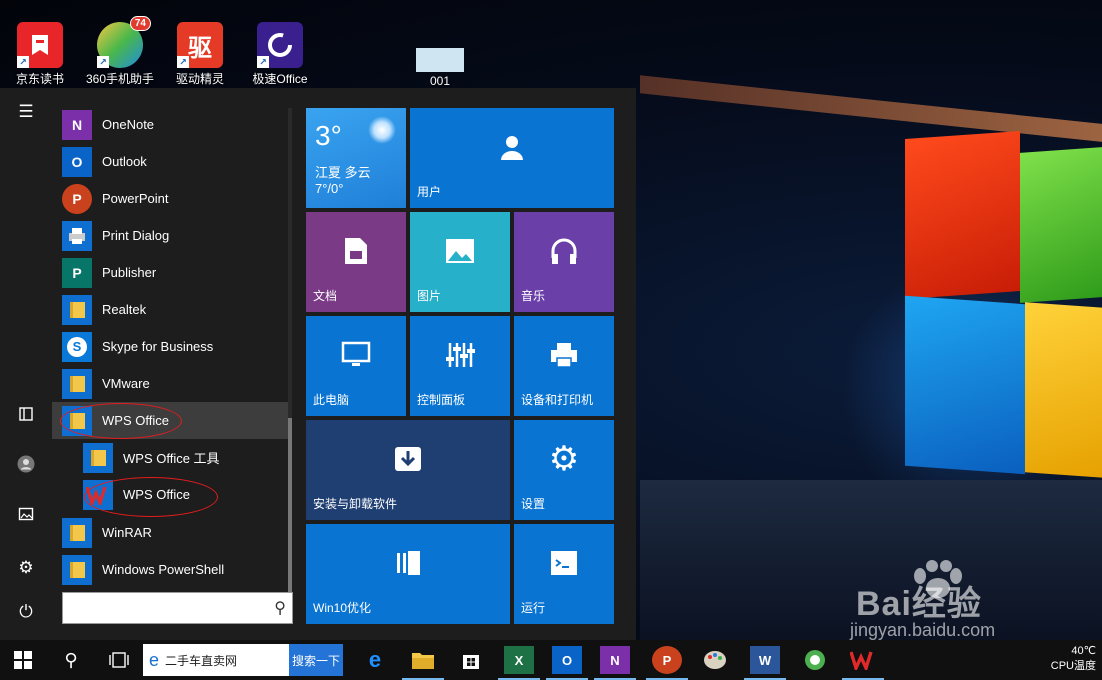 The width and height of the screenshot is (1102, 680). What do you see at coordinates (316, 660) in the screenshot?
I see `taskbar-search-button: 搜索一下` at bounding box center [316, 660].